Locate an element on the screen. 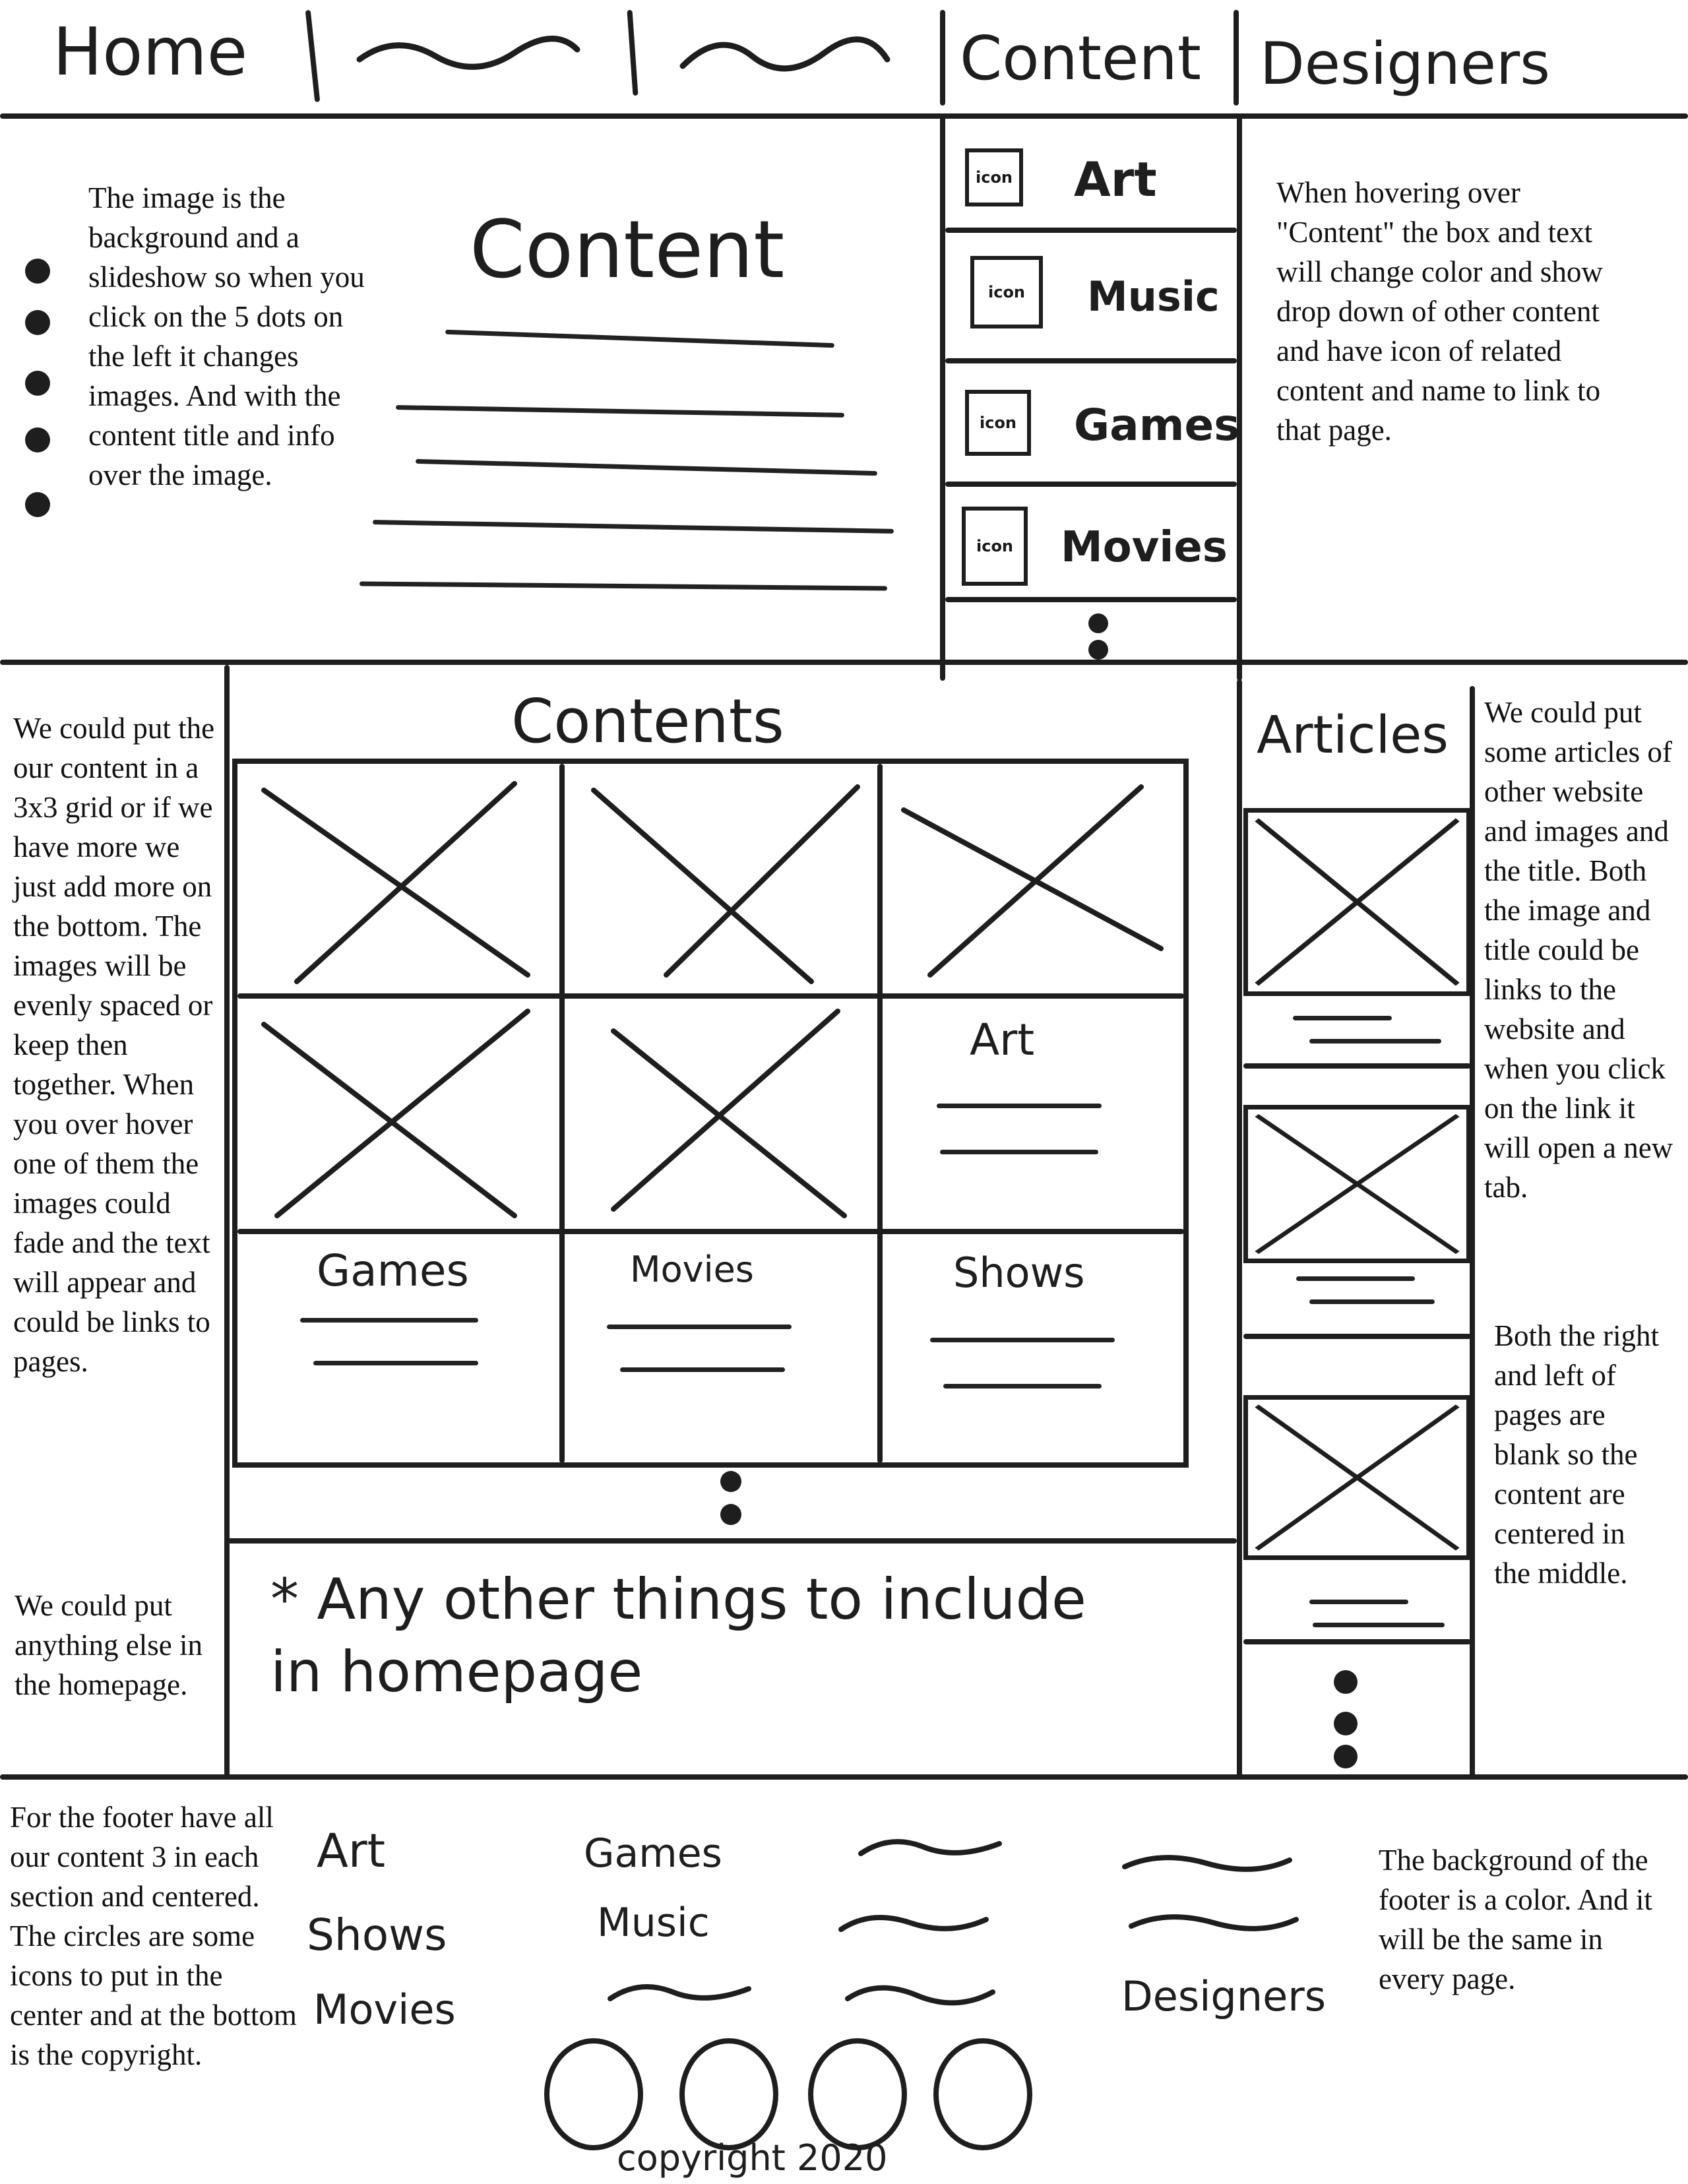 The width and height of the screenshot is (1688, 2184). main-border-right is located at coordinates (1239, 1229).